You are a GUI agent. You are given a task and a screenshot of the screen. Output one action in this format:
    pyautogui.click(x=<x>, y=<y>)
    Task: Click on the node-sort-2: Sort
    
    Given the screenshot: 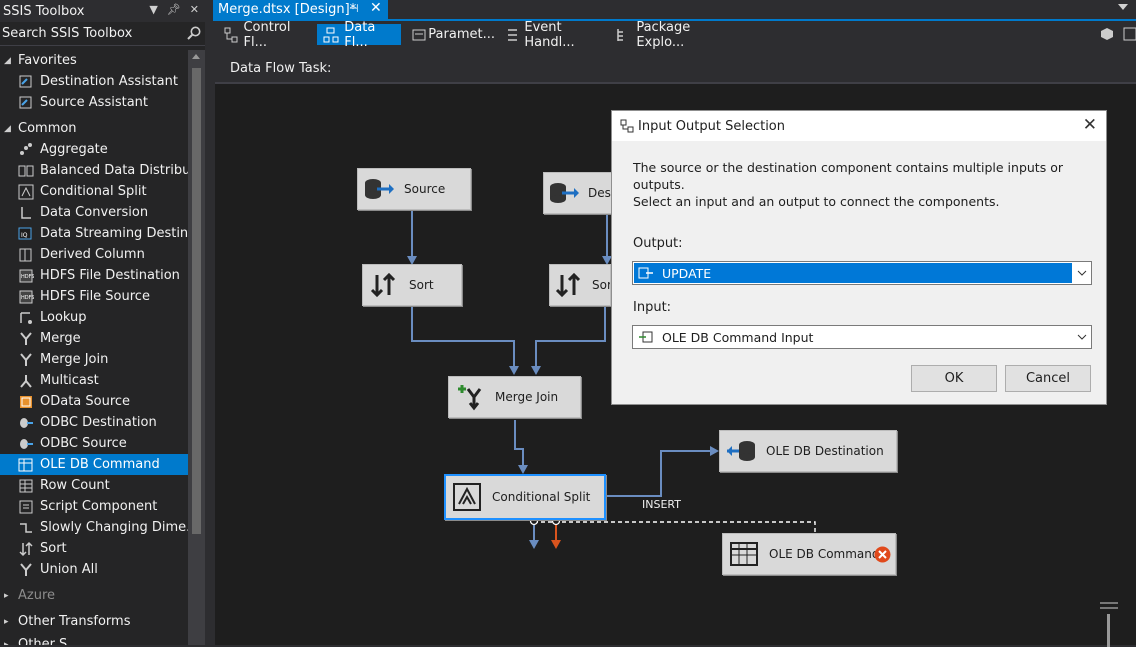 What is the action you would take?
    pyautogui.click(x=580, y=285)
    